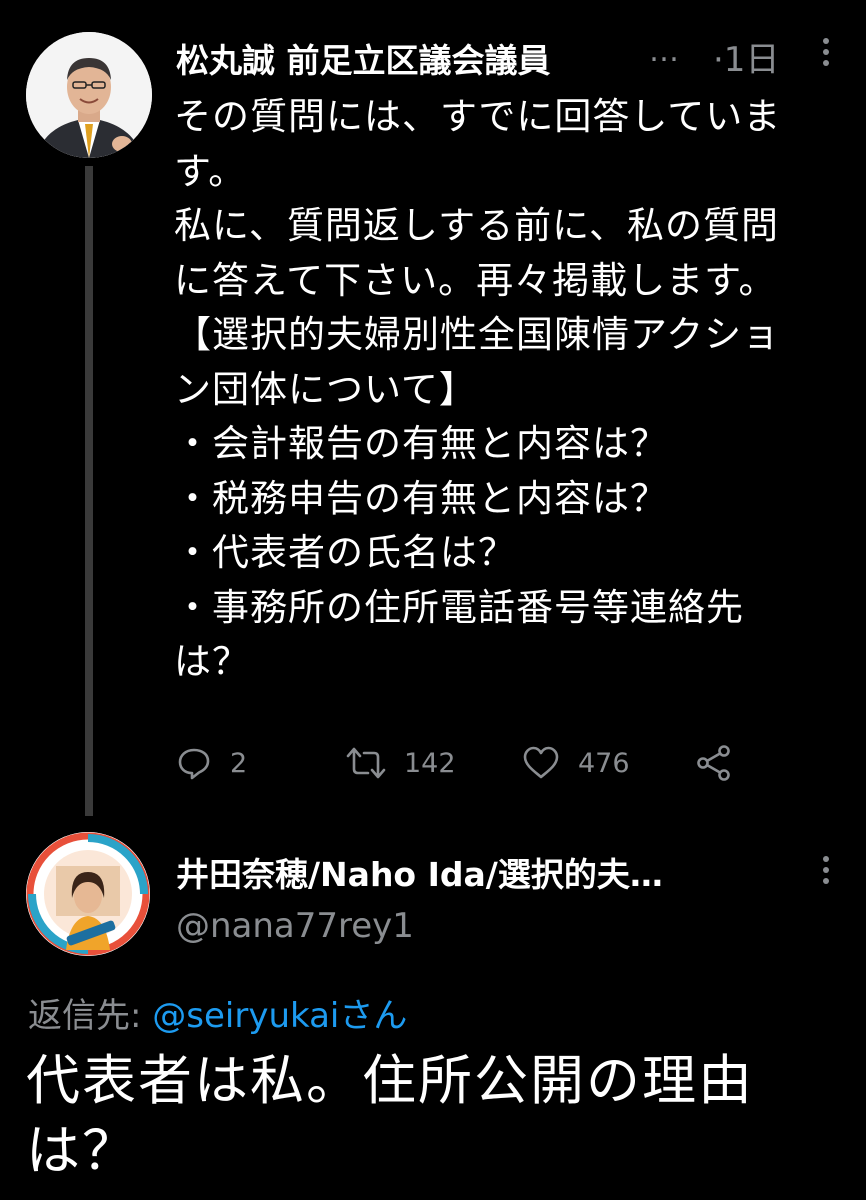  I want to click on tweet-text-line: ・会計報告の有無と内容は？, so click(421, 443).